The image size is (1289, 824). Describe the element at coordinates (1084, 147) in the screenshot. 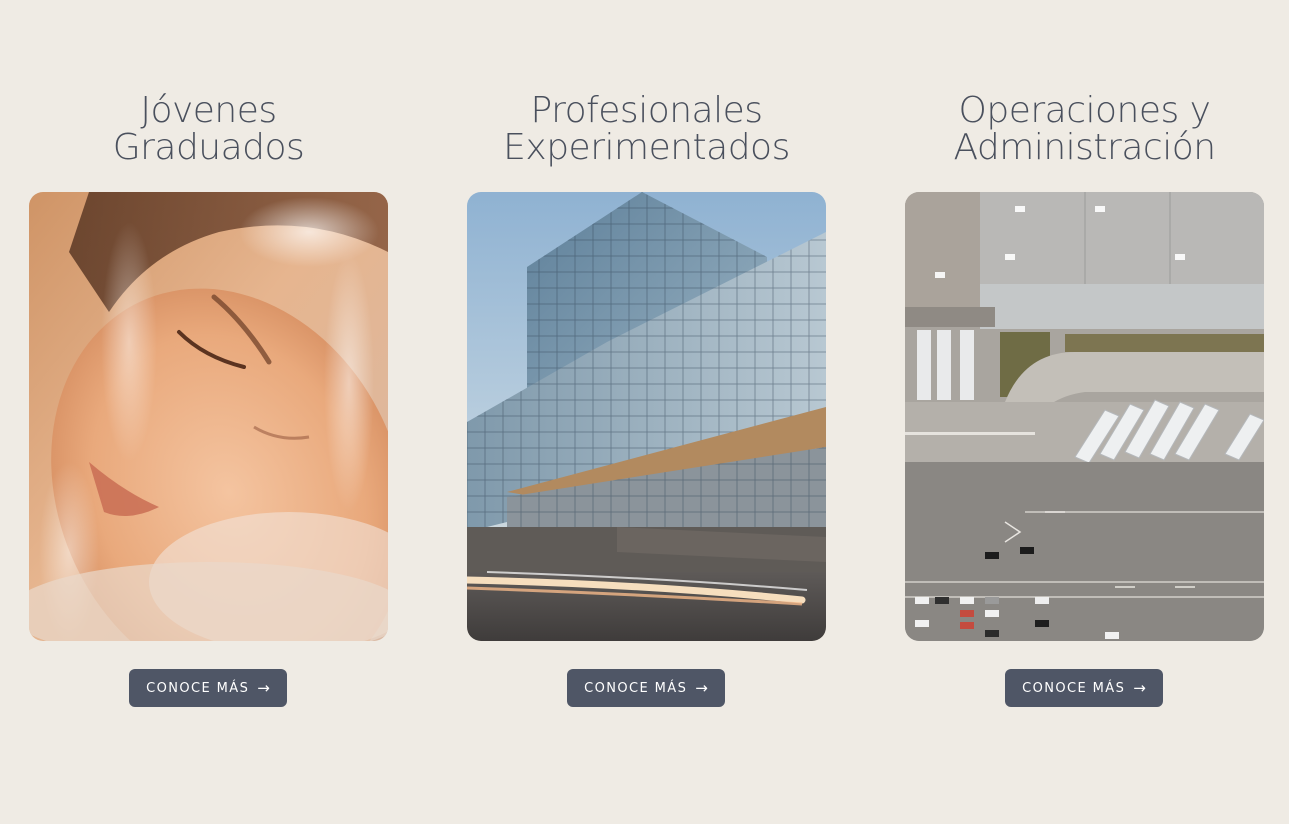

I see `card-title-line-2: Administración` at that location.